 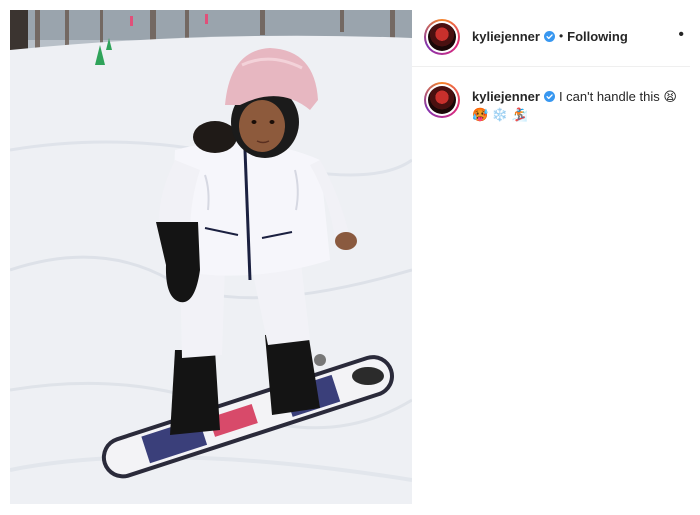 What do you see at coordinates (597, 36) in the screenshot?
I see `following-button: Following` at bounding box center [597, 36].